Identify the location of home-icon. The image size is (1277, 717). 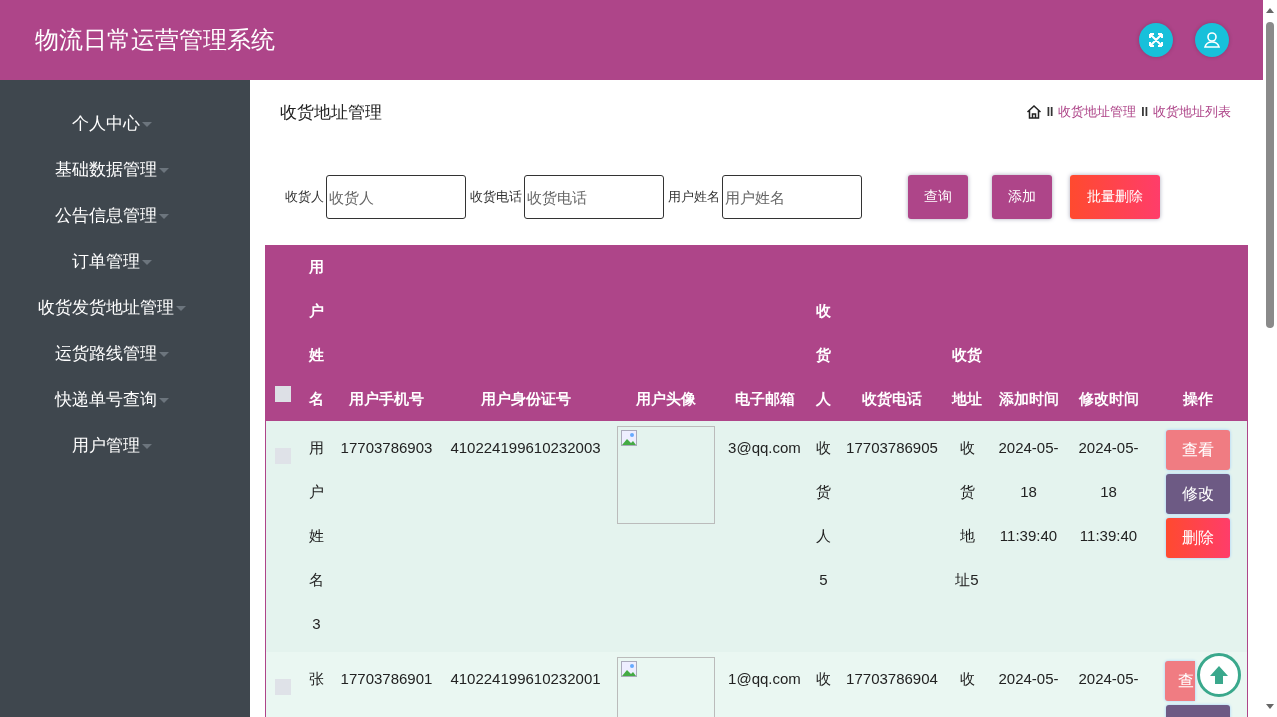
(1033, 112).